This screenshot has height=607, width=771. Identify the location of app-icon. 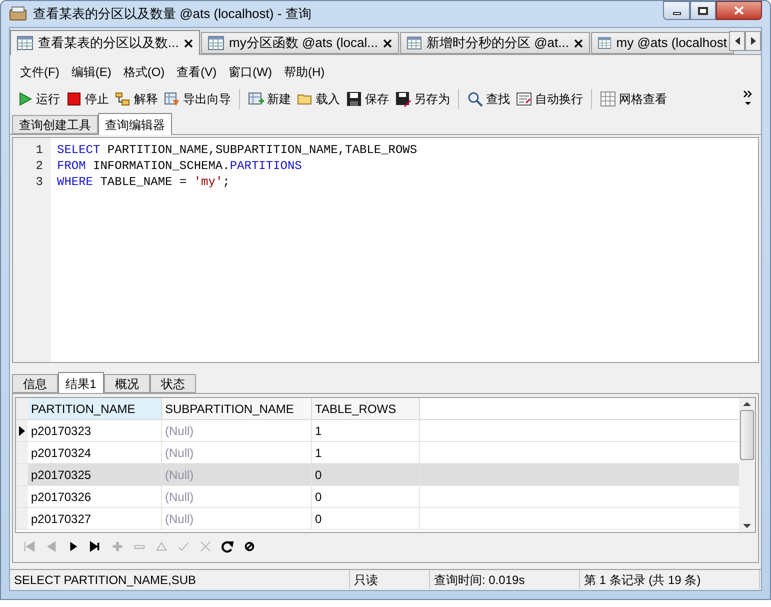
(18, 14).